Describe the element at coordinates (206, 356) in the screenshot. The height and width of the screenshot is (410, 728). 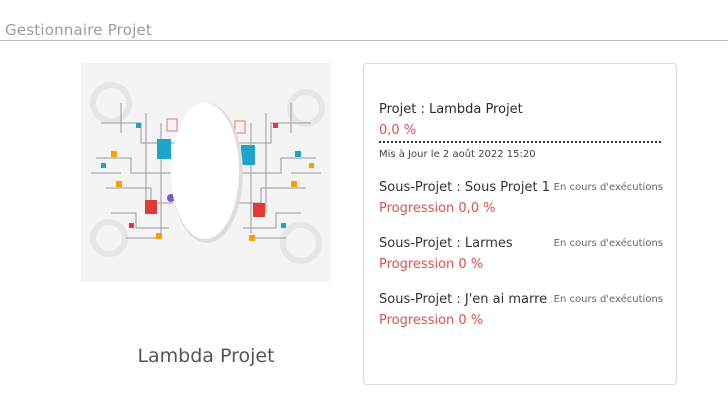
I see `project-name: Lambda Projet` at that location.